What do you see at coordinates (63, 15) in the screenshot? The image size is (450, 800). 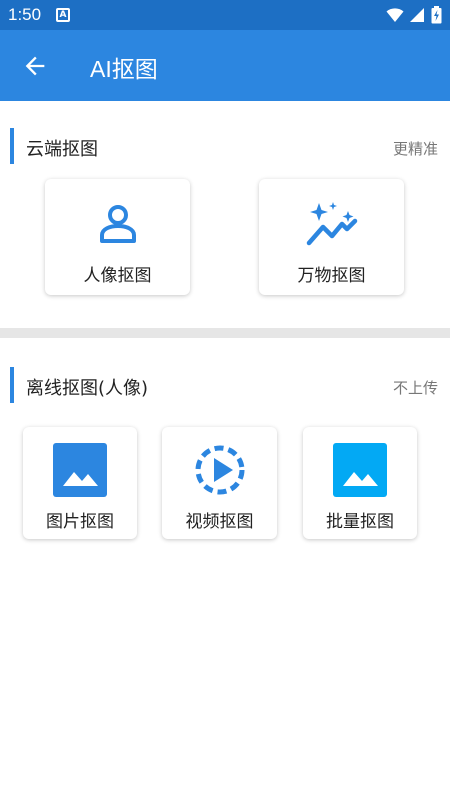 I see `notification-icon: A` at bounding box center [63, 15].